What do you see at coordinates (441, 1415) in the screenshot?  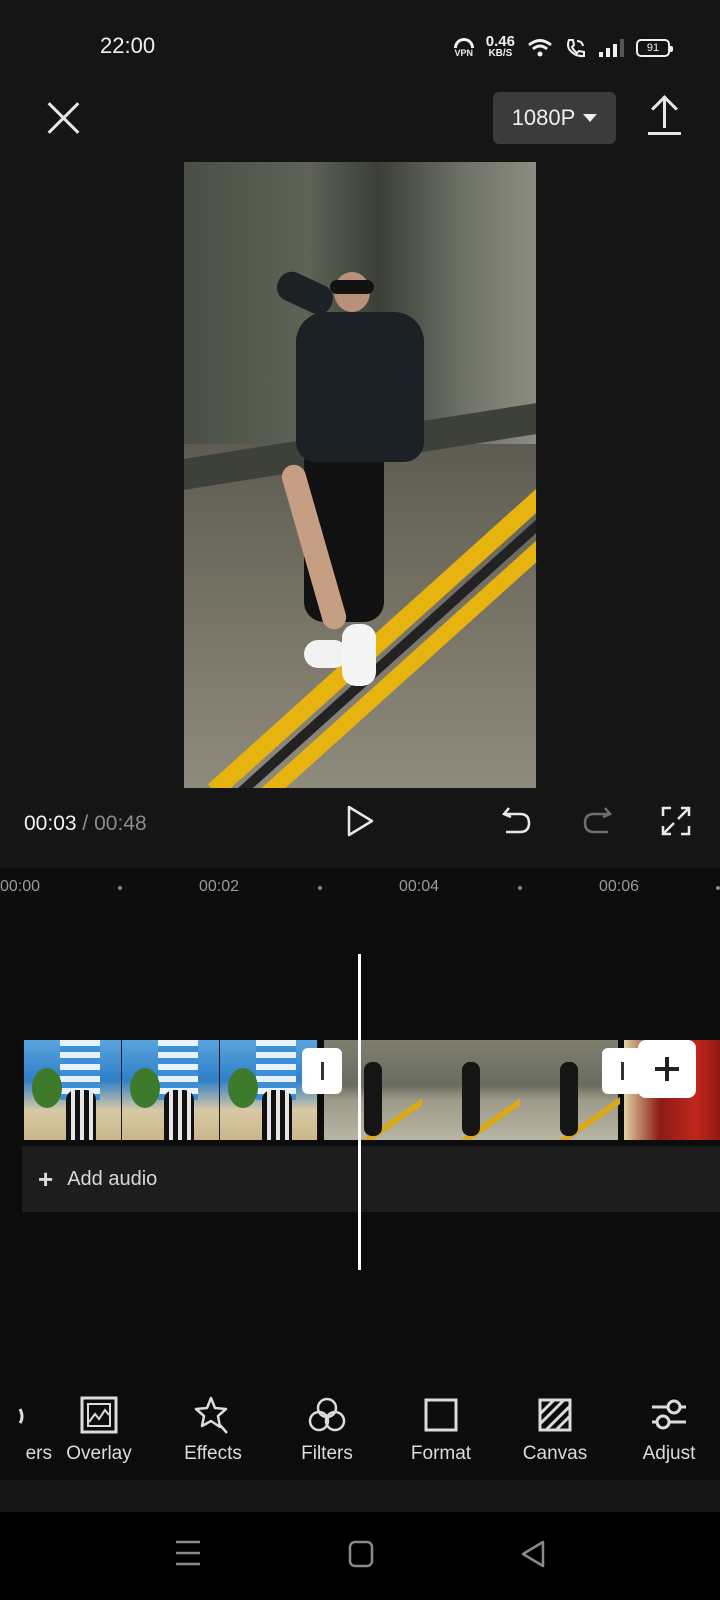 I see `format-icon` at bounding box center [441, 1415].